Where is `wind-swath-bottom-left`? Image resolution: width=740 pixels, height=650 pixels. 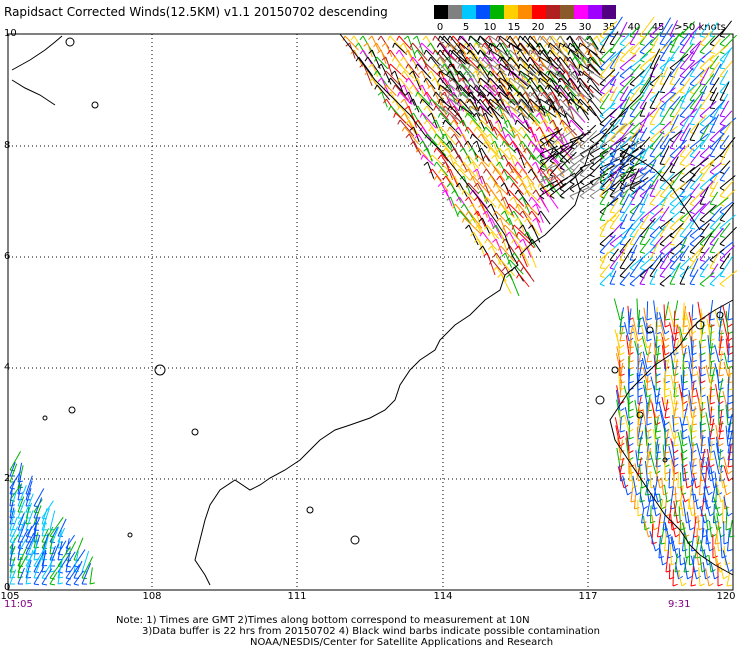 wind-swath-bottom-left is located at coordinates (52, 518).